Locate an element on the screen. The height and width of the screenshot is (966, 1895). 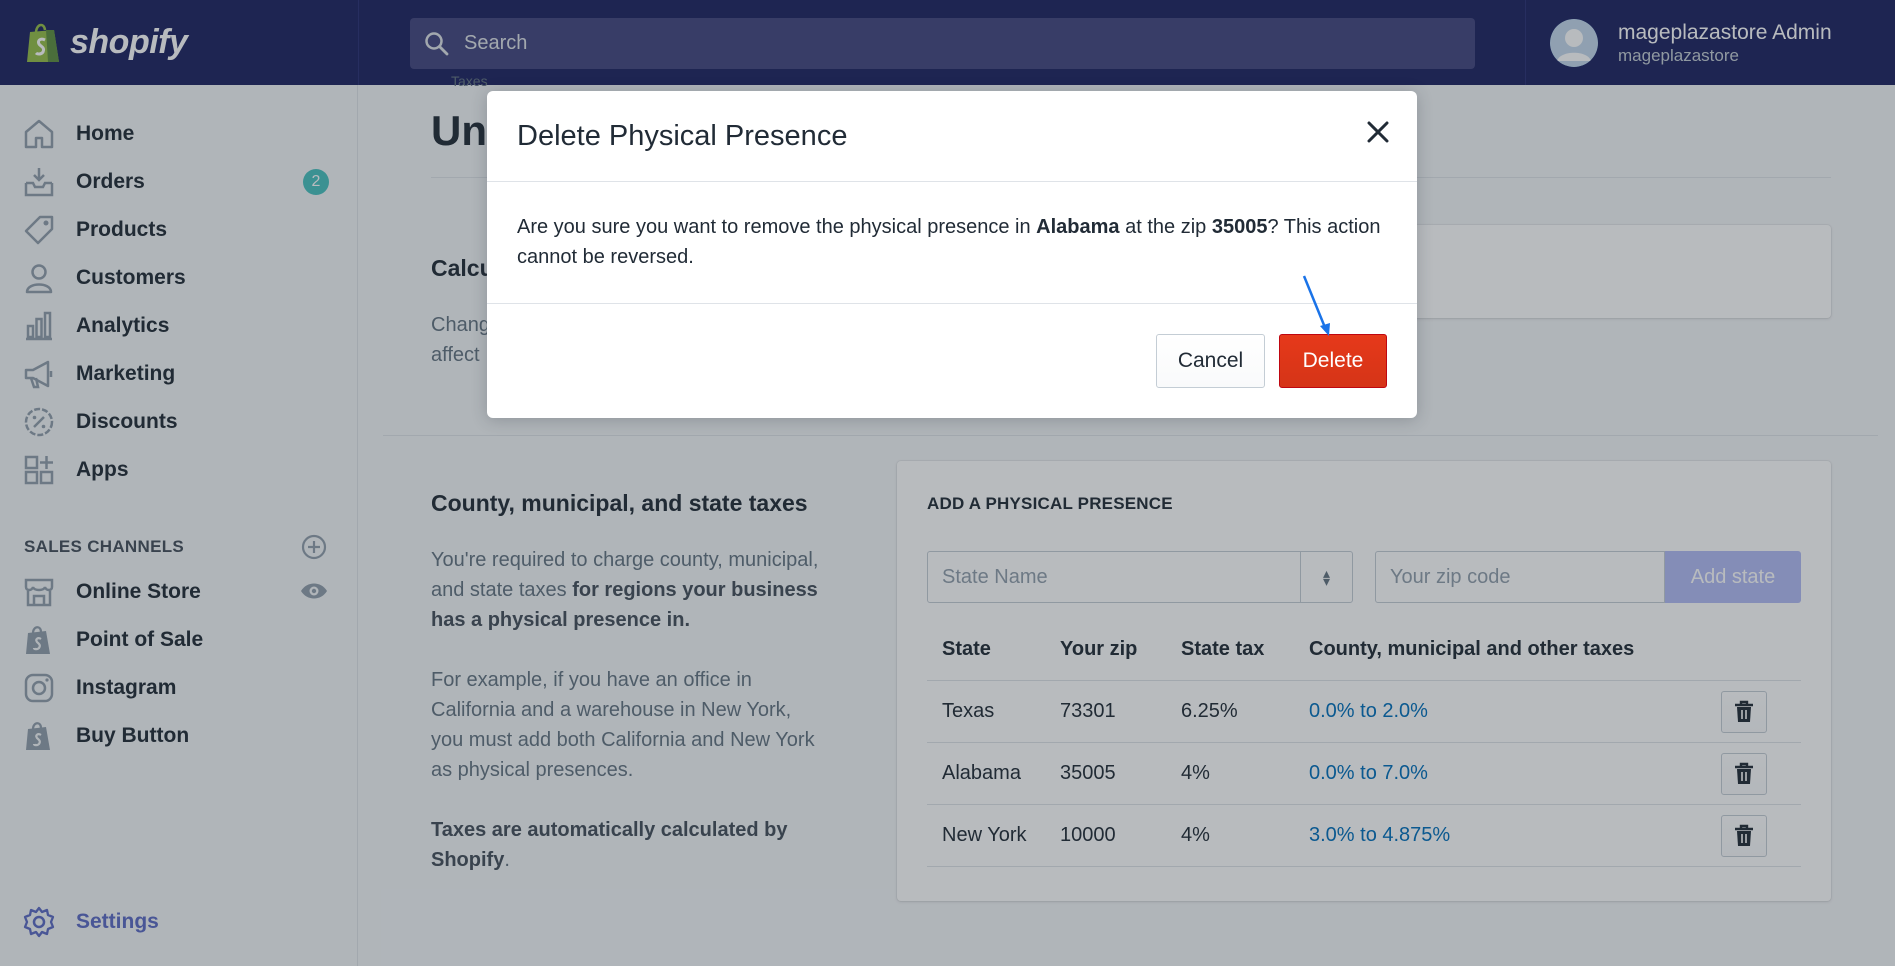
modal-footer: Cancel Delete is located at coordinates (952, 360).